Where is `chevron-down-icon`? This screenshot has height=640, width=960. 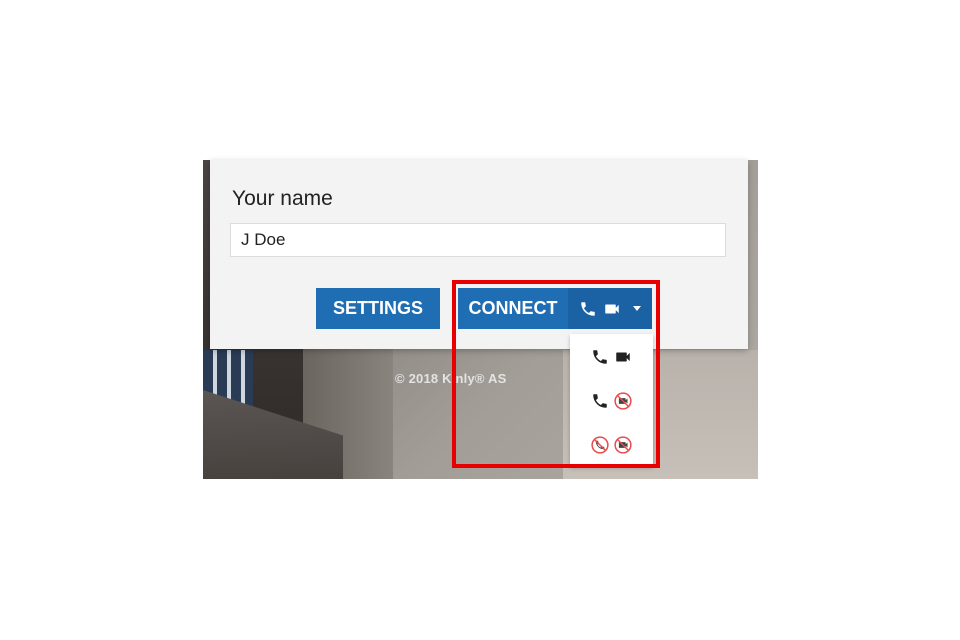
chevron-down-icon is located at coordinates (637, 308).